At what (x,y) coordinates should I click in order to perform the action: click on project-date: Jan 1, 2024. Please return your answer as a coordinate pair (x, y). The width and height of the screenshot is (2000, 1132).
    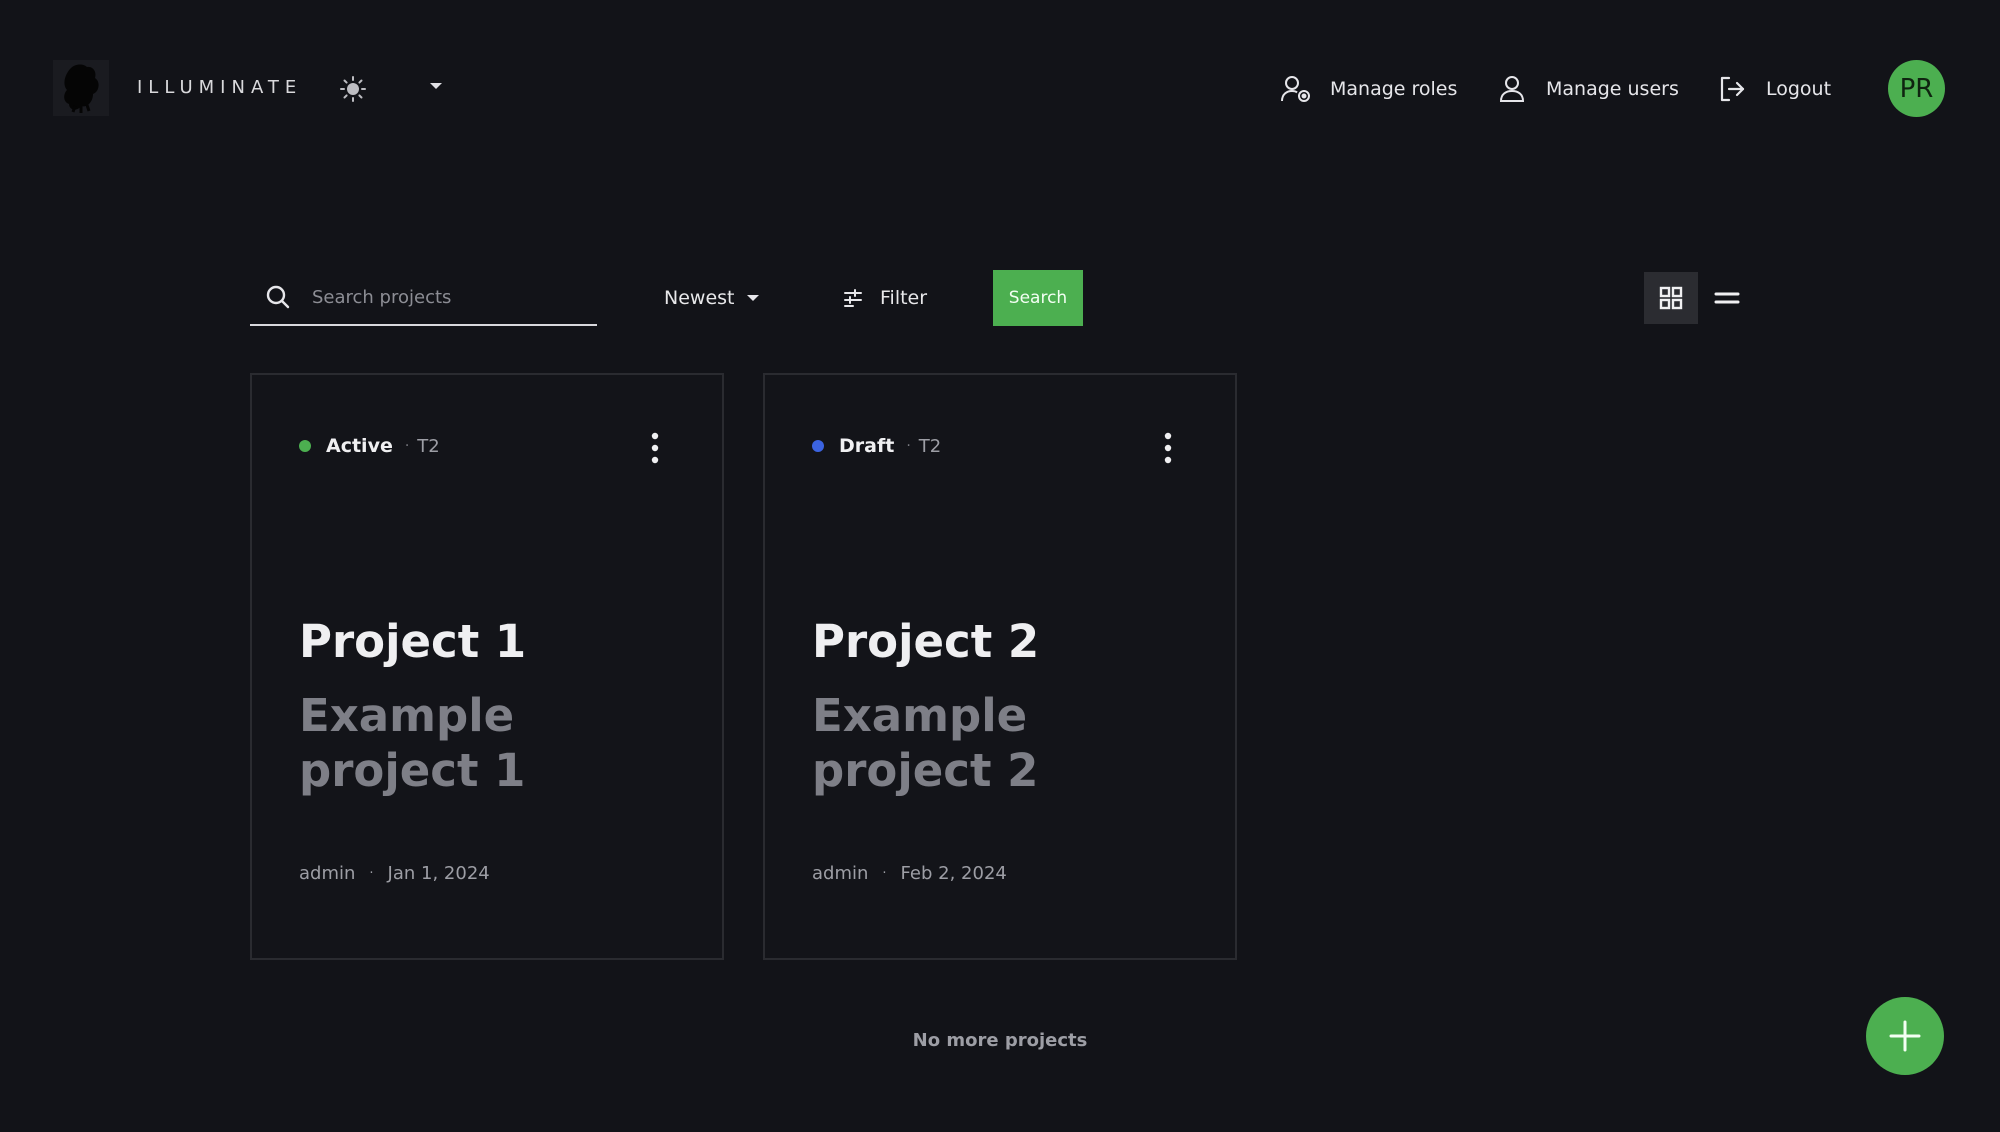
    Looking at the image, I should click on (438, 873).